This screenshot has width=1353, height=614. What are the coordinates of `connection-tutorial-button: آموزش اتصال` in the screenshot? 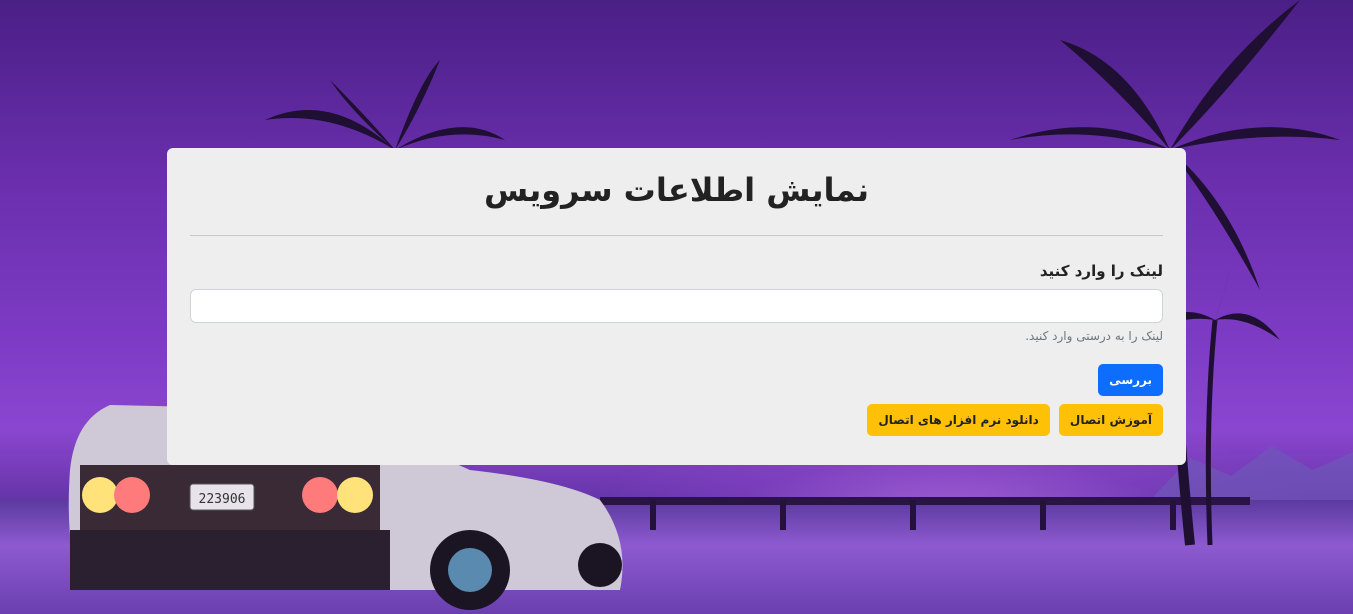 It's located at (1110, 420).